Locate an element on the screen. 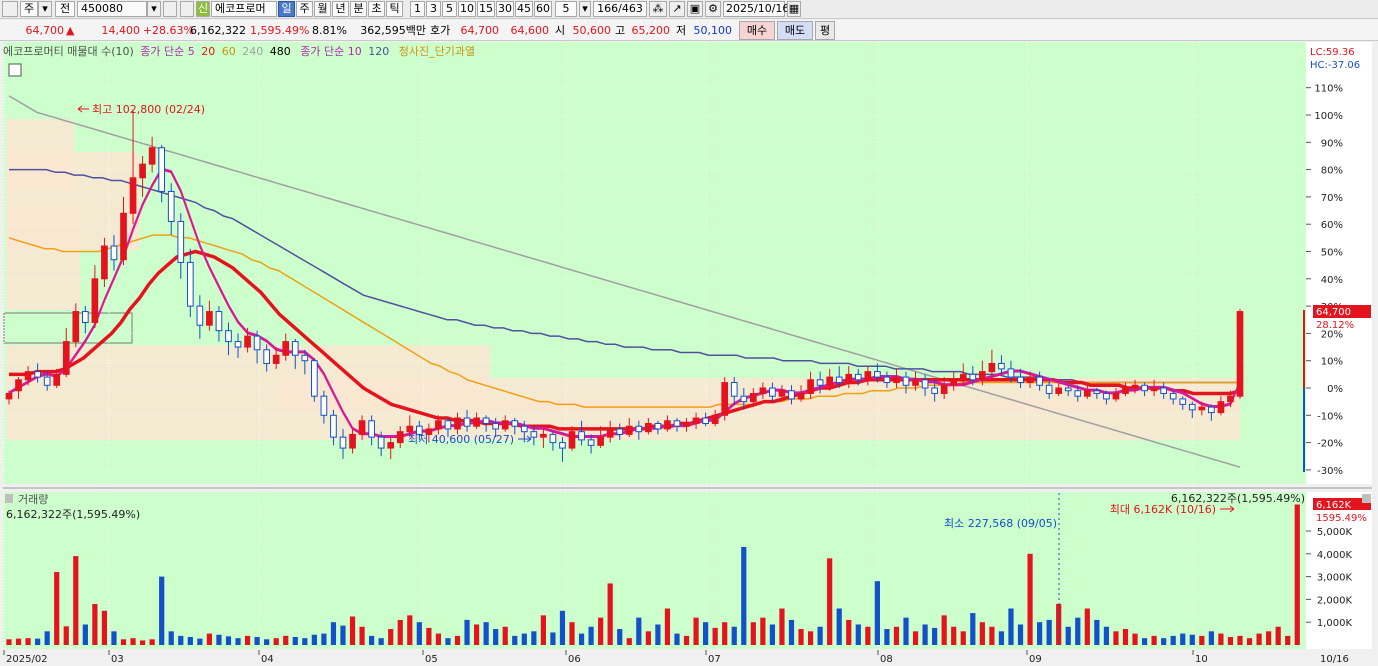 This screenshot has width=1378, height=666. period-분: 분 is located at coordinates (358, 9).